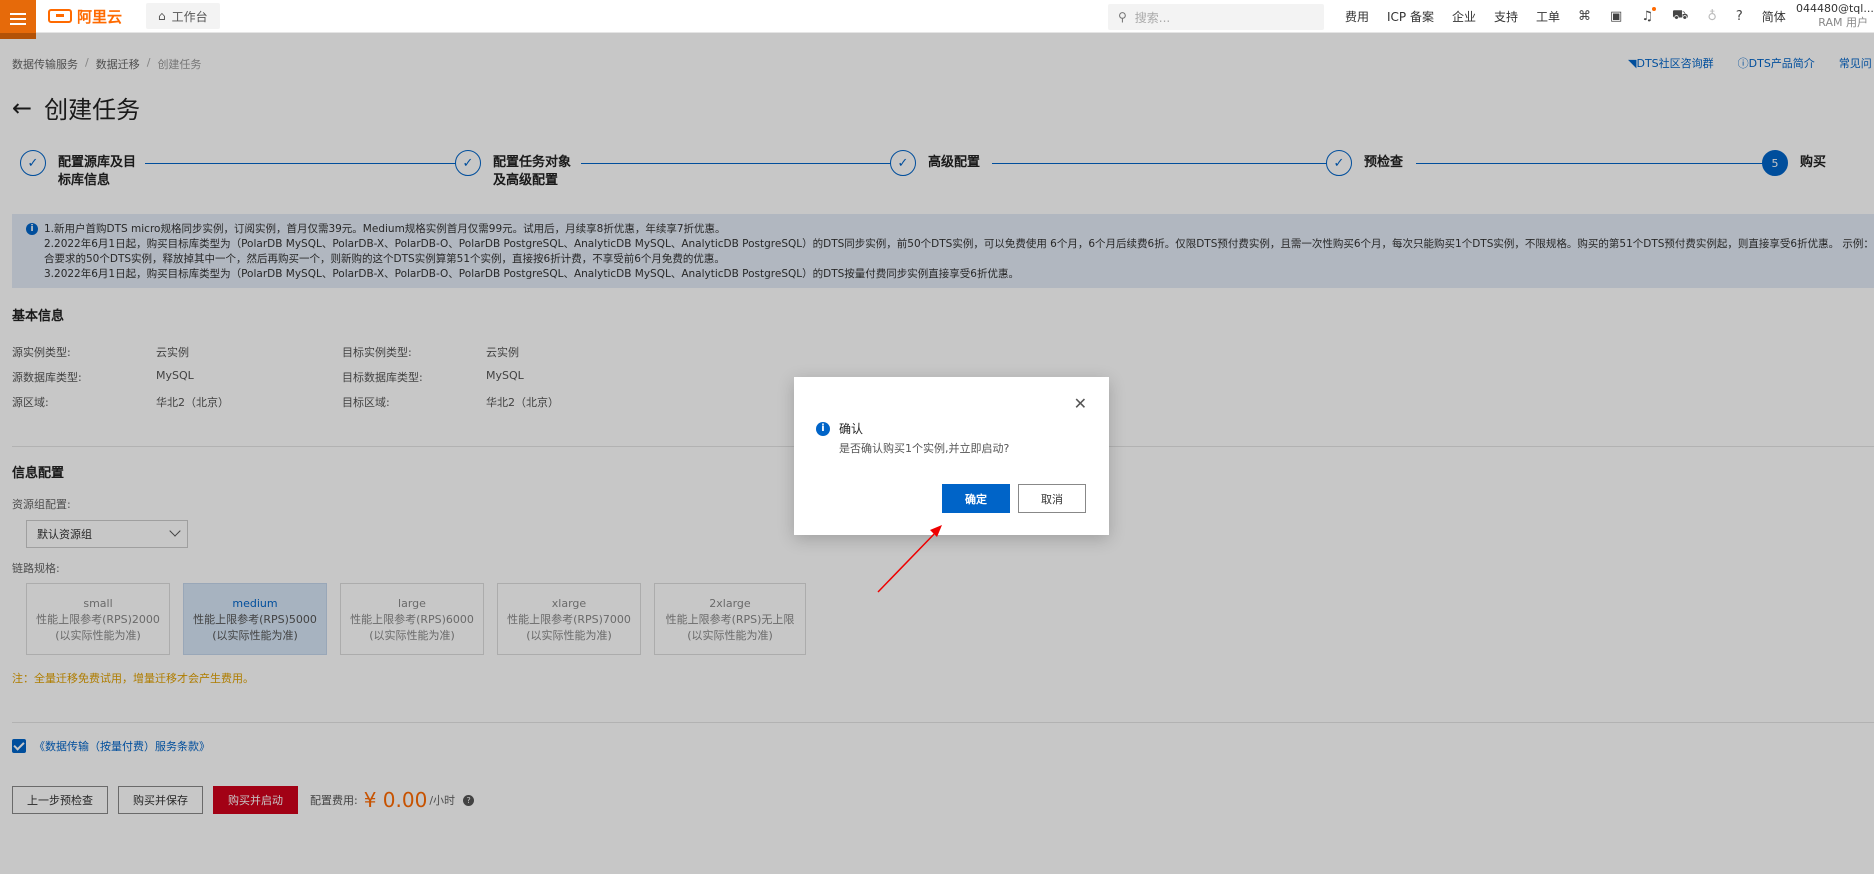 The image size is (1874, 874). I want to click on workbench-button: ⌂ 工作台, so click(183, 16).